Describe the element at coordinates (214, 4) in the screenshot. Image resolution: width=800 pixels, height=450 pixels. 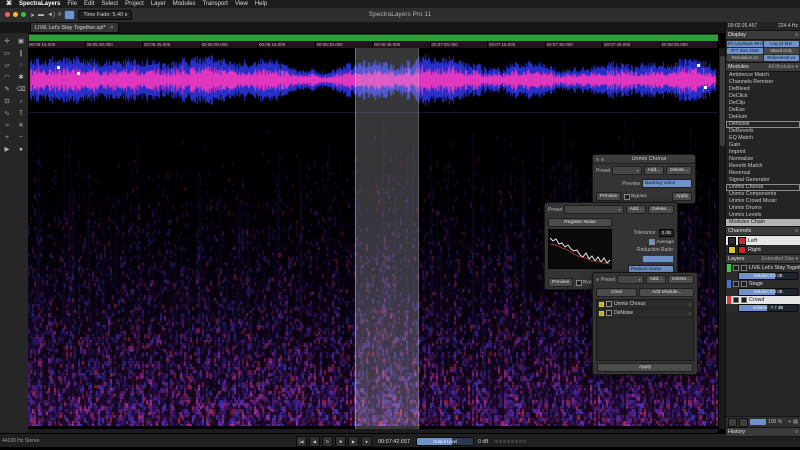
I see `menu-item: Transport` at that location.